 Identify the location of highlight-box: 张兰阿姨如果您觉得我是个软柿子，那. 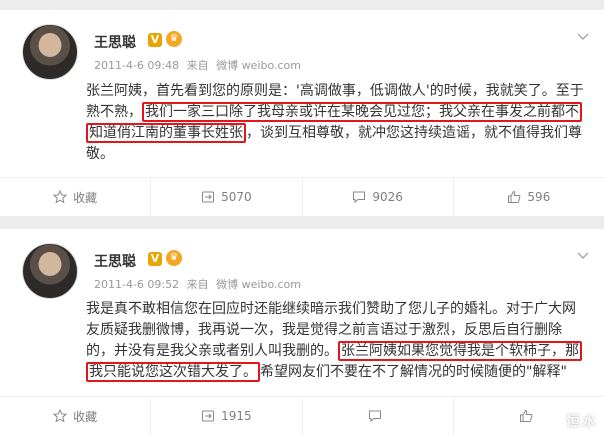
(460, 351).